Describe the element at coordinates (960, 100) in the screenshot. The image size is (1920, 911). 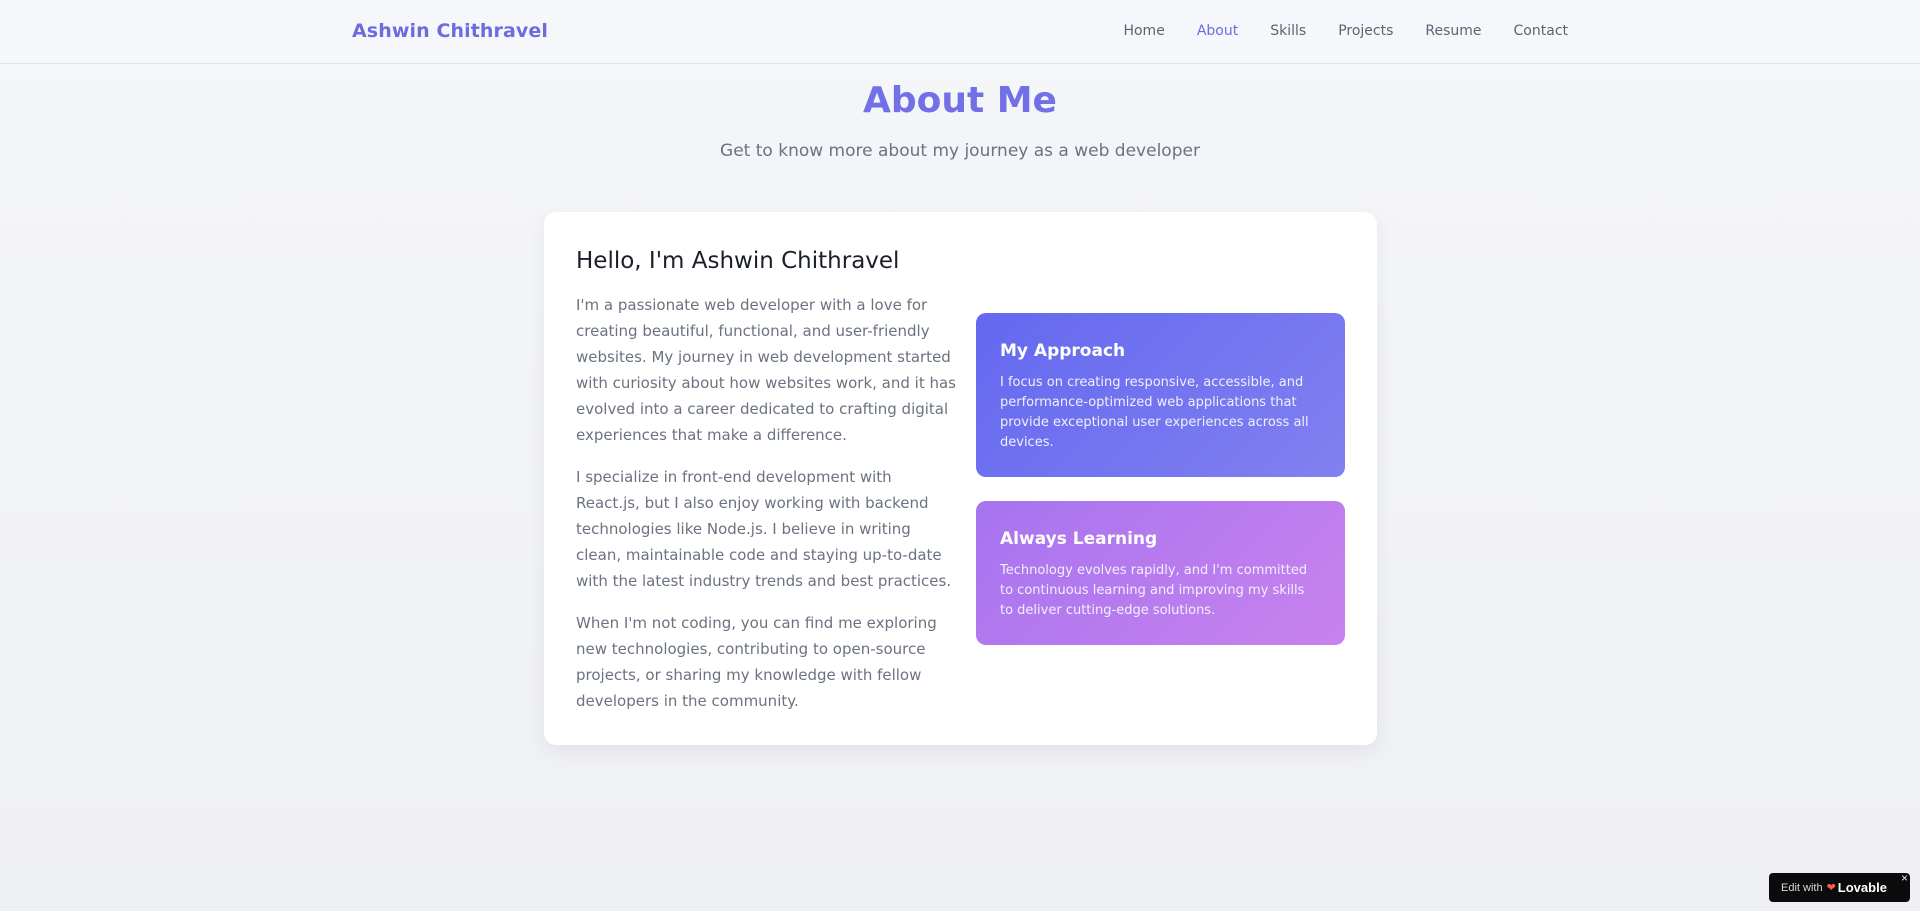
I see `page-title: About Me` at that location.